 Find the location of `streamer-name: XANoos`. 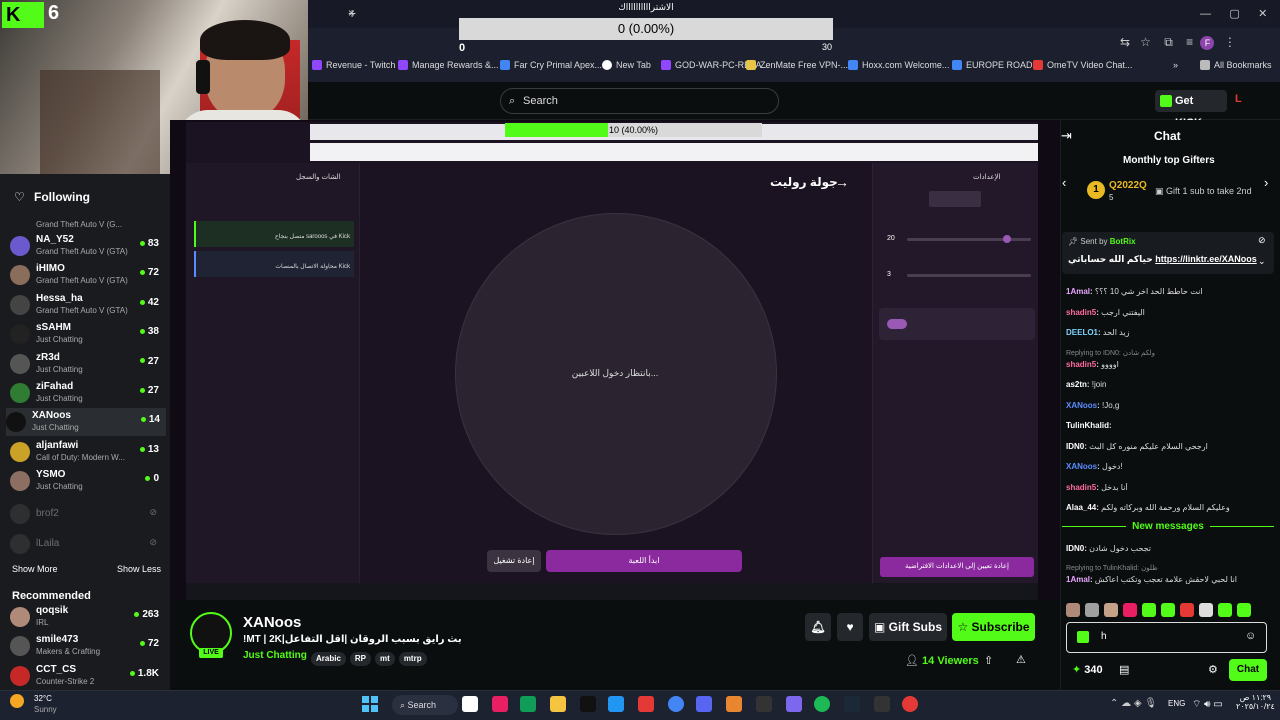

streamer-name: XANoos is located at coordinates (272, 622).